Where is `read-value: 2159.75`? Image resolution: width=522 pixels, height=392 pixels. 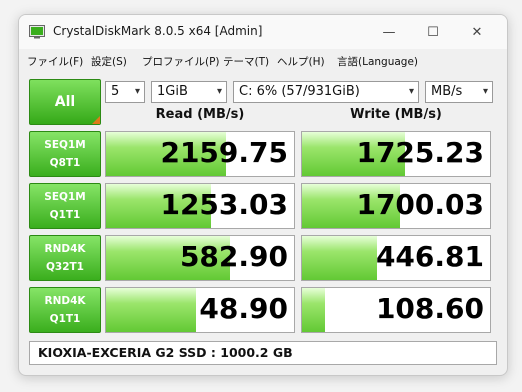 read-value: 2159.75 is located at coordinates (224, 152).